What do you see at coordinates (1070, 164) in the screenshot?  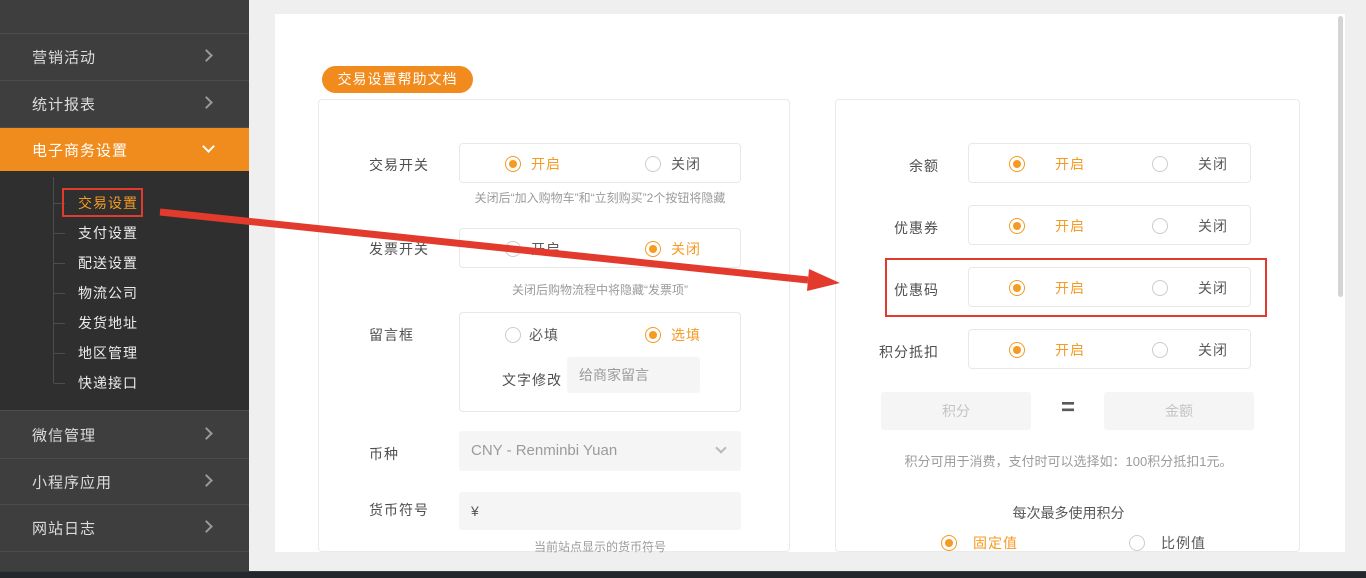 I see `balance-on-label: 开启` at bounding box center [1070, 164].